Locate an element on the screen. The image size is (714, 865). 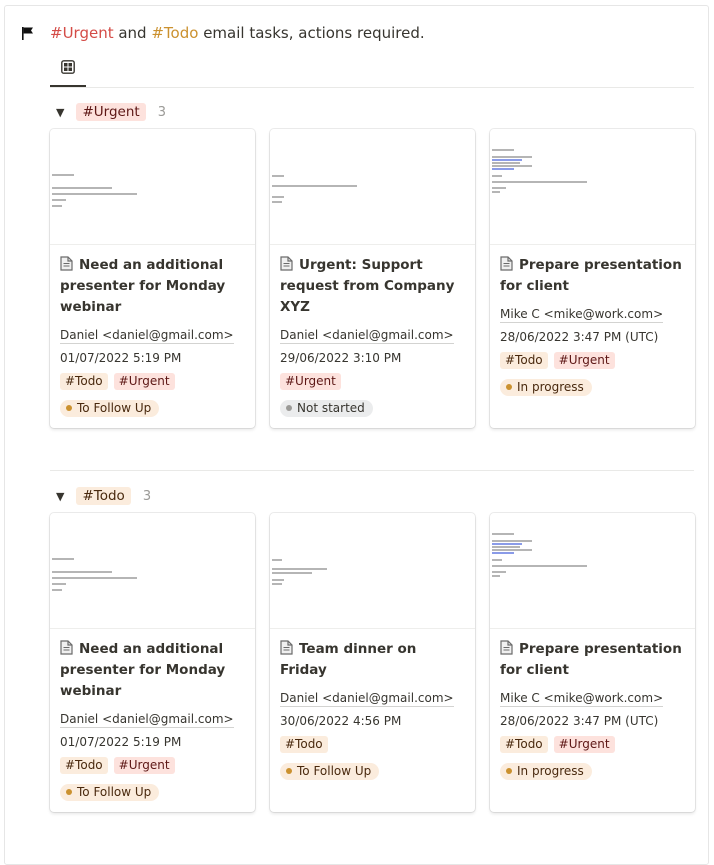
email-date: 01/07/2022 5:19 PM is located at coordinates (121, 358).